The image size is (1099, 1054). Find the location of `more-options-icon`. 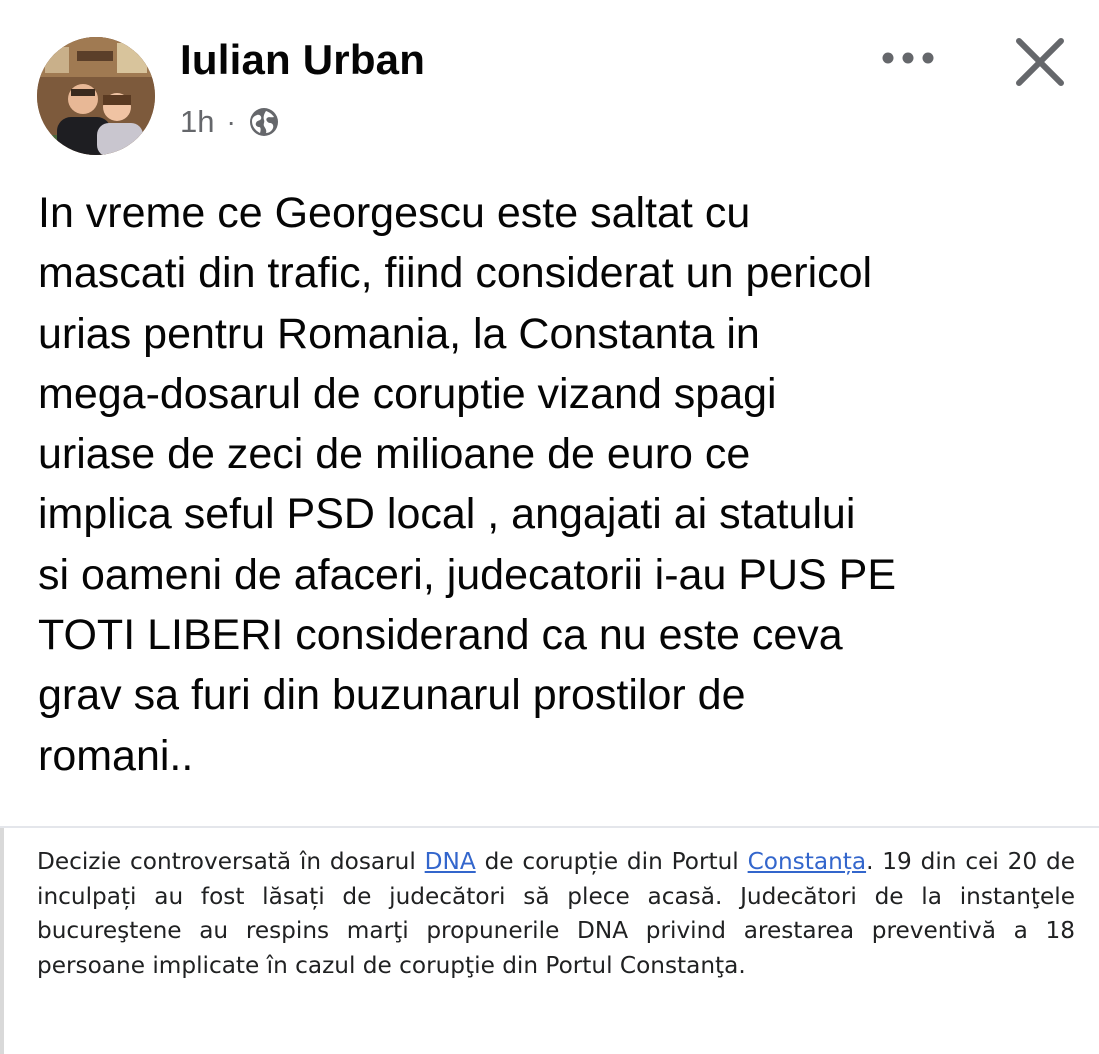

more-options-icon is located at coordinates (908, 58).